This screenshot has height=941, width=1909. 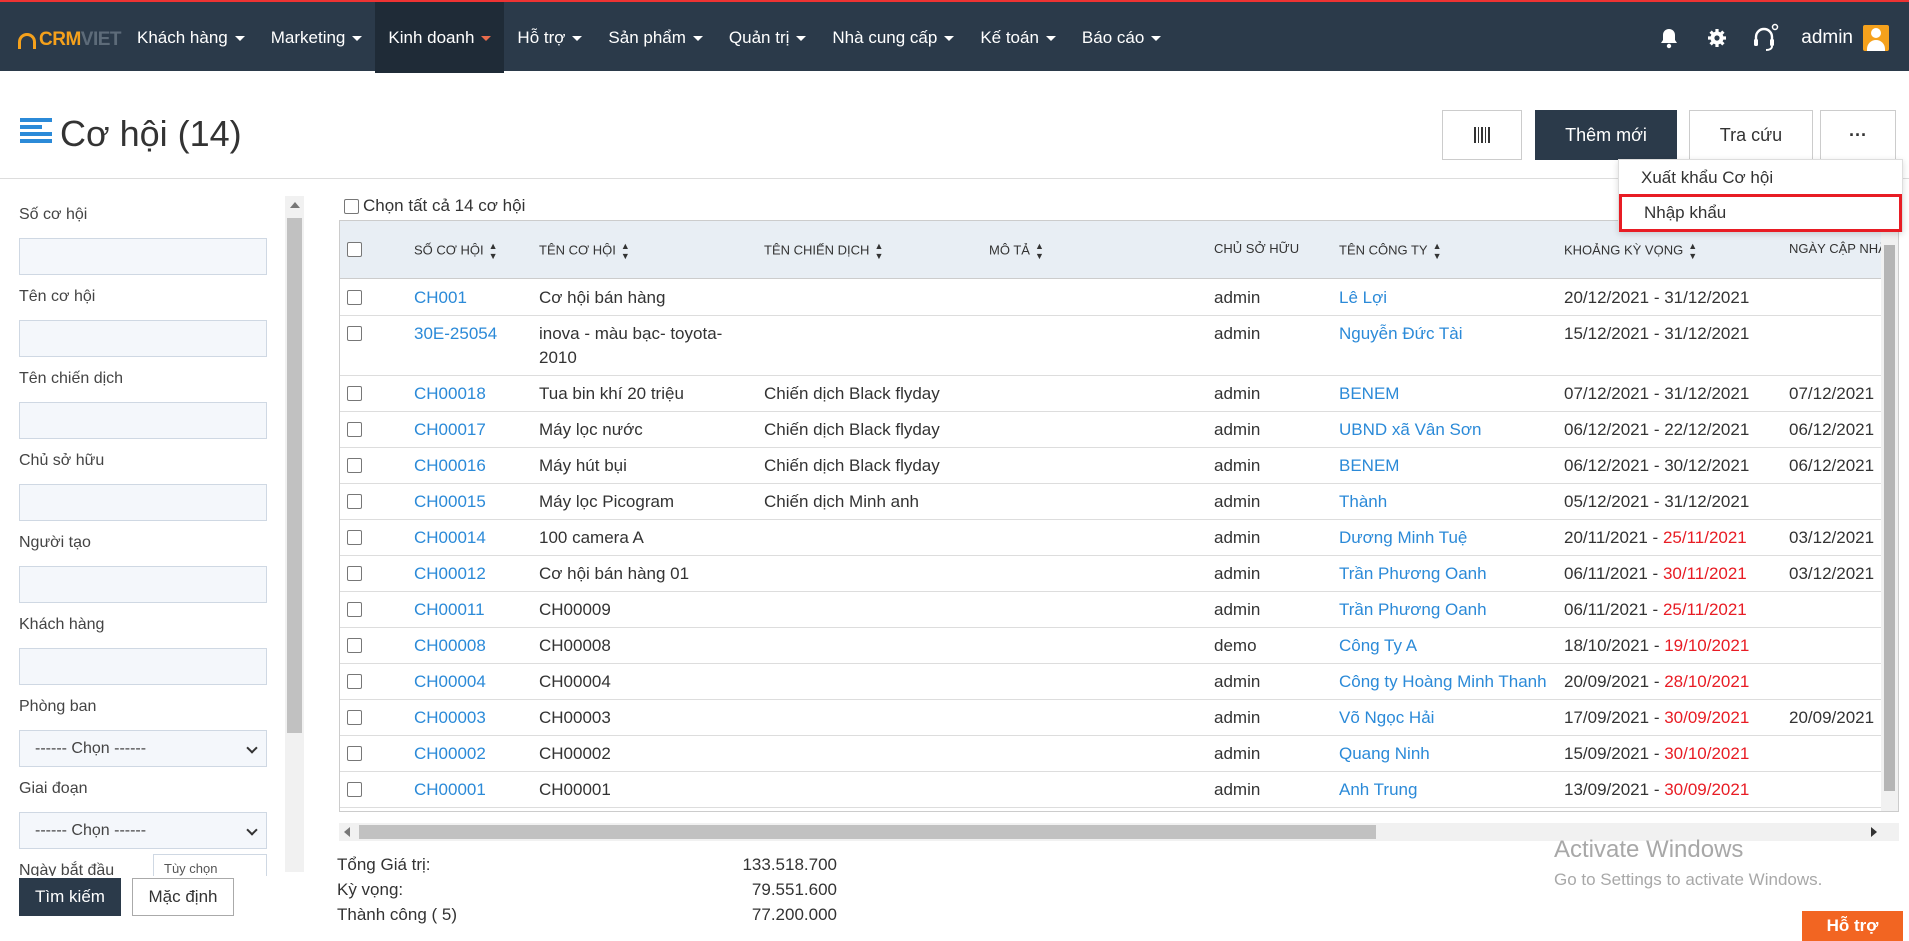 I want to click on opportunity-id-link: CH001, so click(x=440, y=298).